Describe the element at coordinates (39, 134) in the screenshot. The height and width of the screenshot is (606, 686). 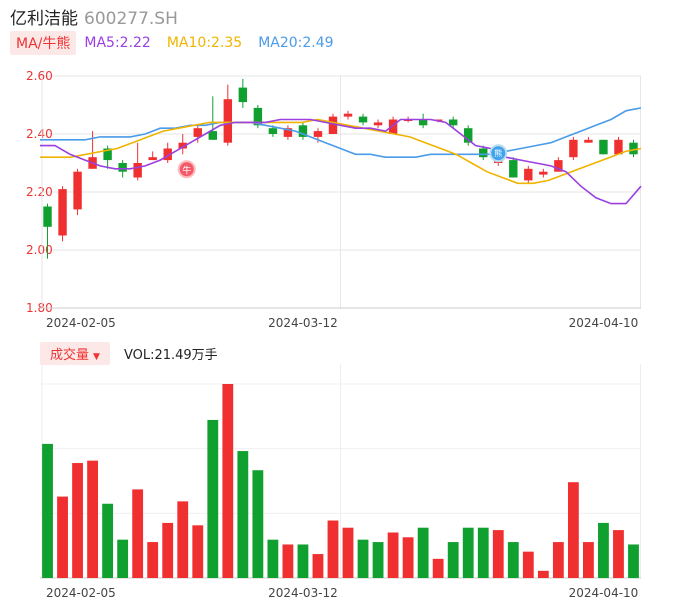
I see `price-tick-label: 2.40` at that location.